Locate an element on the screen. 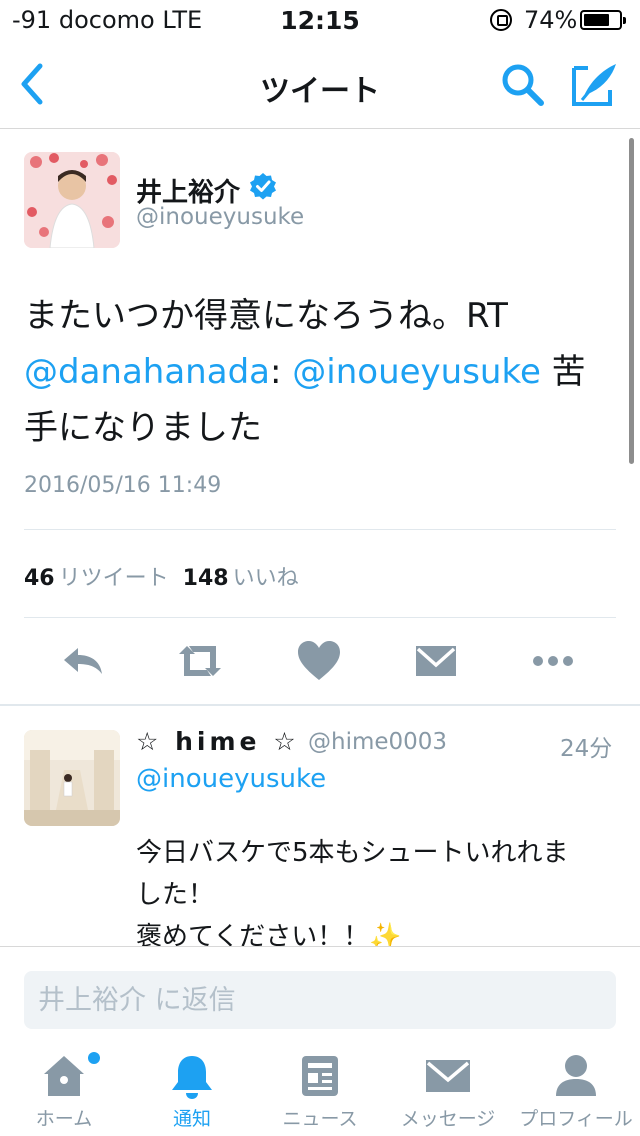 The image size is (640, 1136). tweet-header: 井上裕介 @inoueyusuke is located at coordinates (319, 202).